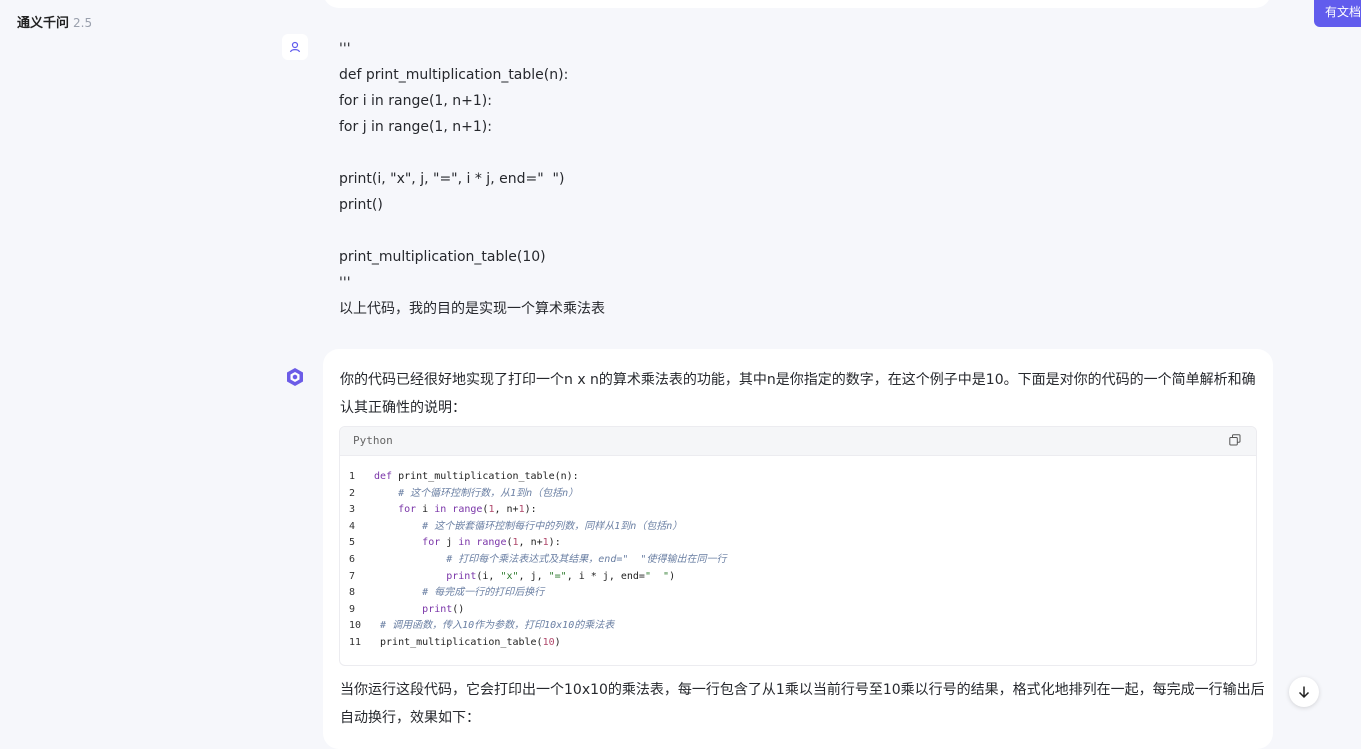 The height and width of the screenshot is (749, 1361). What do you see at coordinates (561, 576) in the screenshot?
I see `code-line-text: print(i, "x", j, "=", i * j, end=" ")` at bounding box center [561, 576].